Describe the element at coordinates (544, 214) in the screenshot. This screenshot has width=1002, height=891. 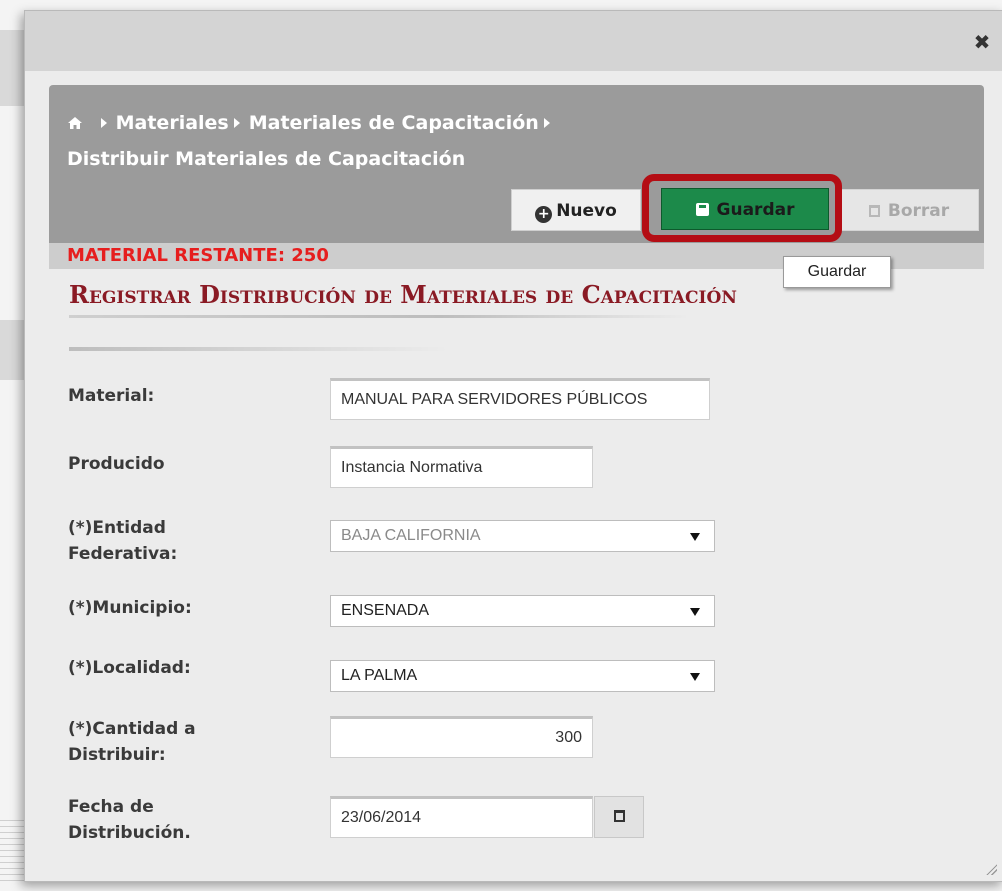
I see `plus-circle-icon: +` at that location.